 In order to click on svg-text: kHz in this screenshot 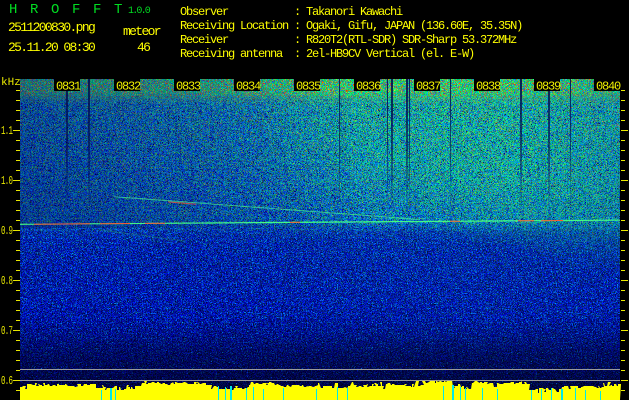, I will do `click(11, 83)`.